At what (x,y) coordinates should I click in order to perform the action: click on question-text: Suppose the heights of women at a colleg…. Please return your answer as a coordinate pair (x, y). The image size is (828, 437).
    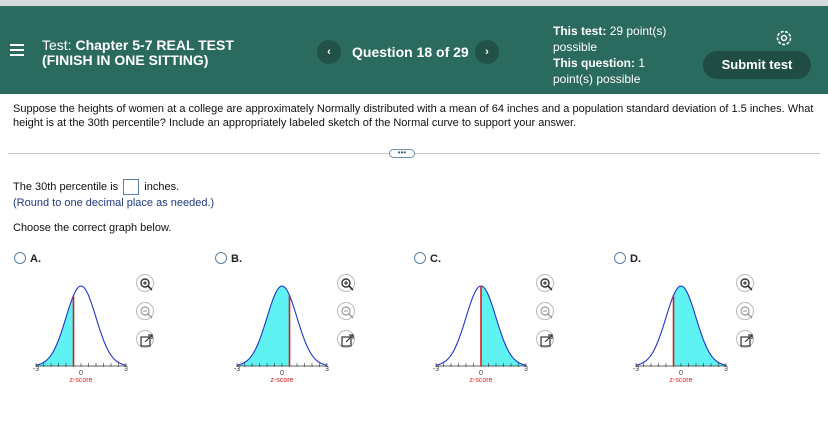
    Looking at the image, I should click on (413, 116).